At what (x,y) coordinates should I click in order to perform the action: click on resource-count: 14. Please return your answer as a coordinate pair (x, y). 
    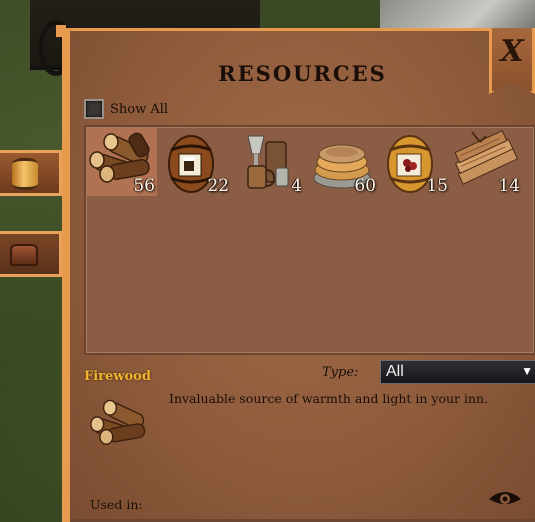
    Looking at the image, I should click on (509, 186).